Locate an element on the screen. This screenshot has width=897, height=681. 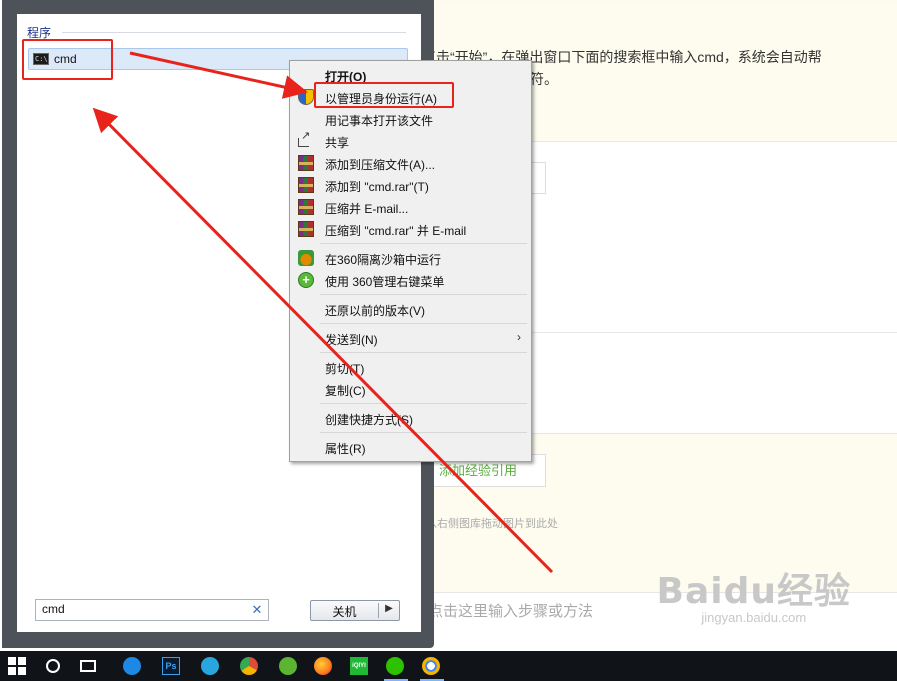
menu-item-label: 使用 360管理右键菜单 is located at coordinates (385, 282).